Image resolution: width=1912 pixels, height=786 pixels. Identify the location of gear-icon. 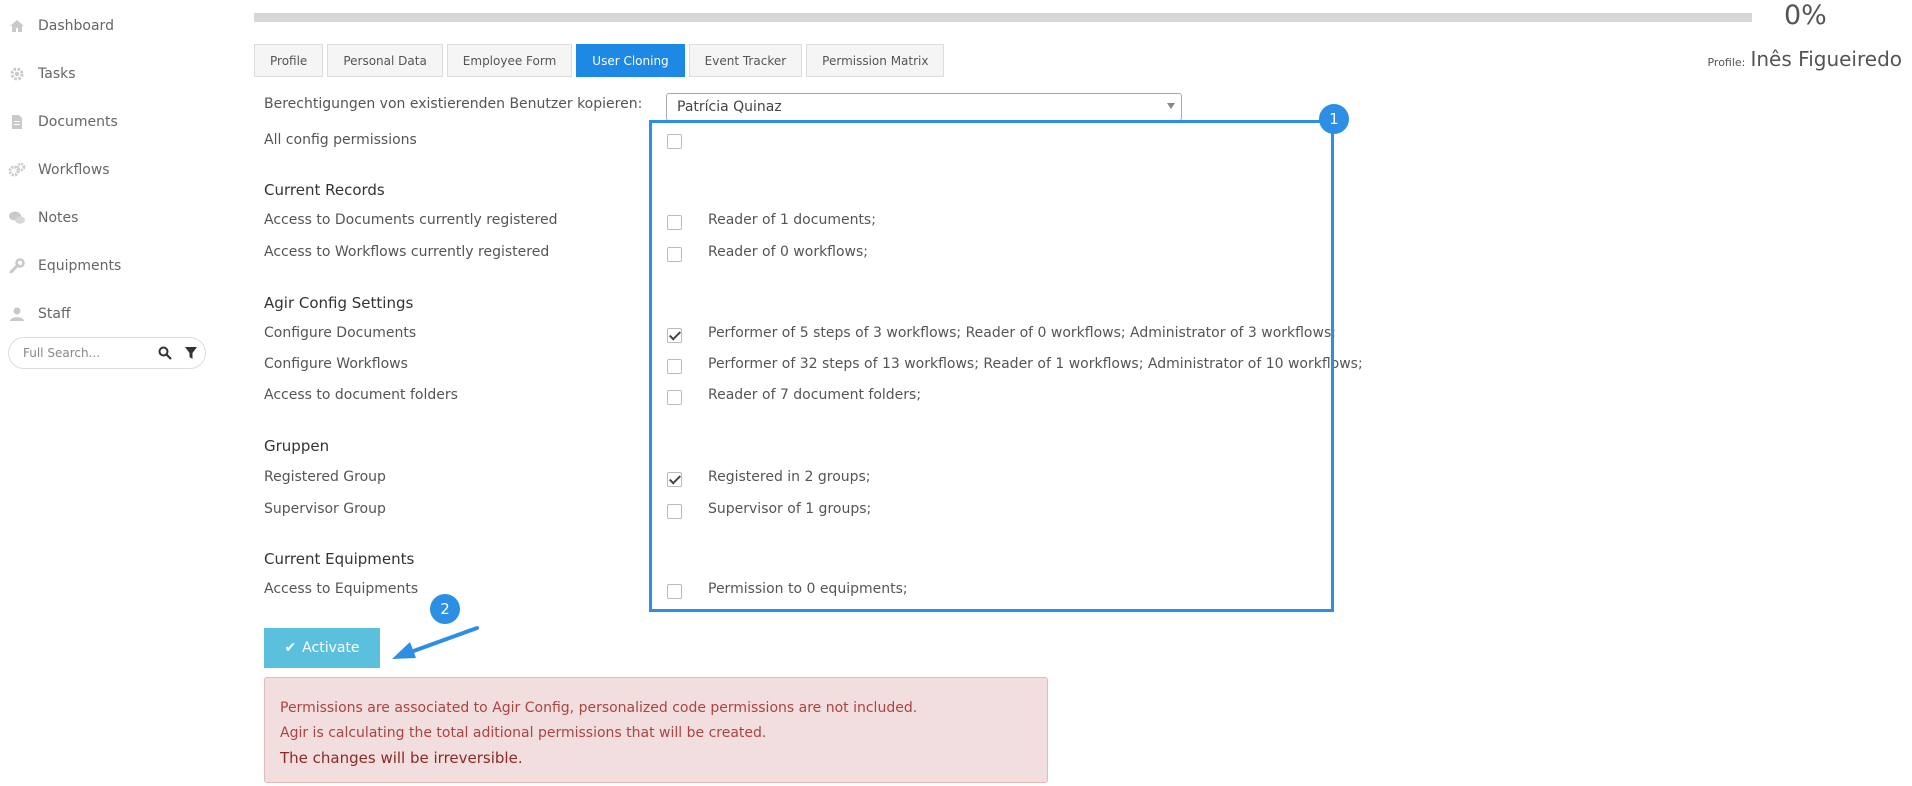
(17, 74).